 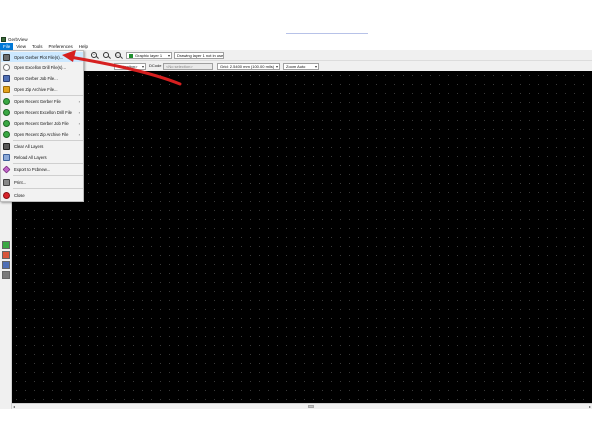 I want to click on dcode-combo: <No selection>, so click(x=188, y=66).